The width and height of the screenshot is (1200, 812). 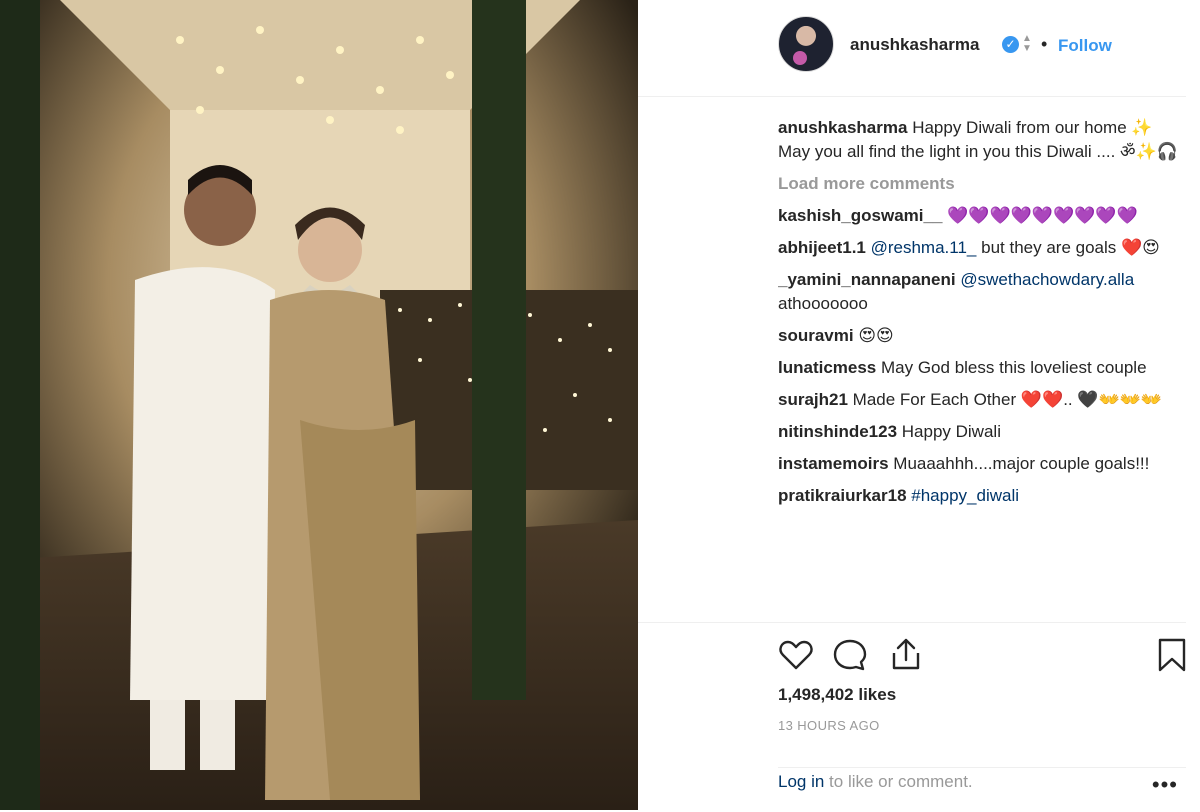 I want to click on comment-item: kashish_goswami__ 💜💜💜💜💜💜💜💜💜, so click(x=978, y=216).